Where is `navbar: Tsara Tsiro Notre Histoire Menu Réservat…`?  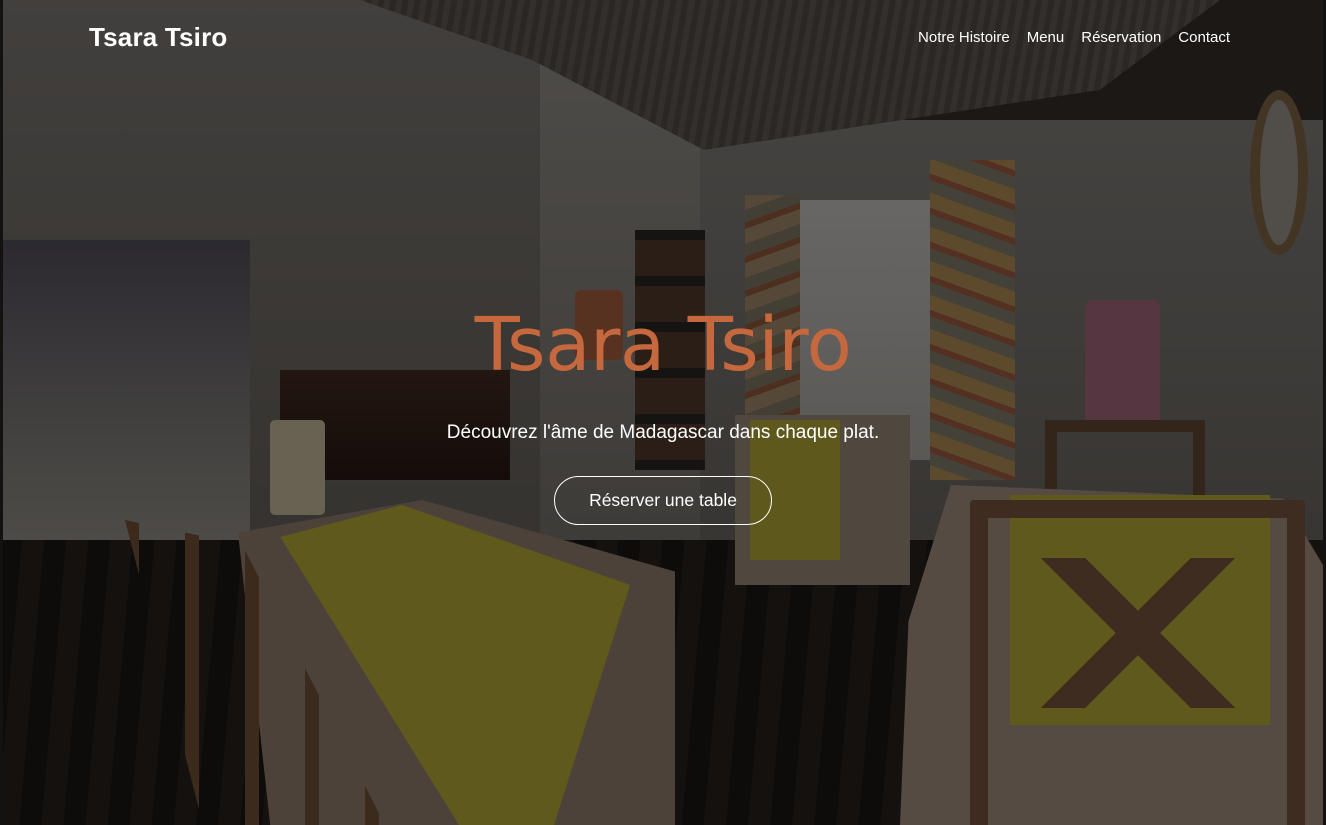
navbar: Tsara Tsiro Notre Histoire Menu Réservat… is located at coordinates (663, 39).